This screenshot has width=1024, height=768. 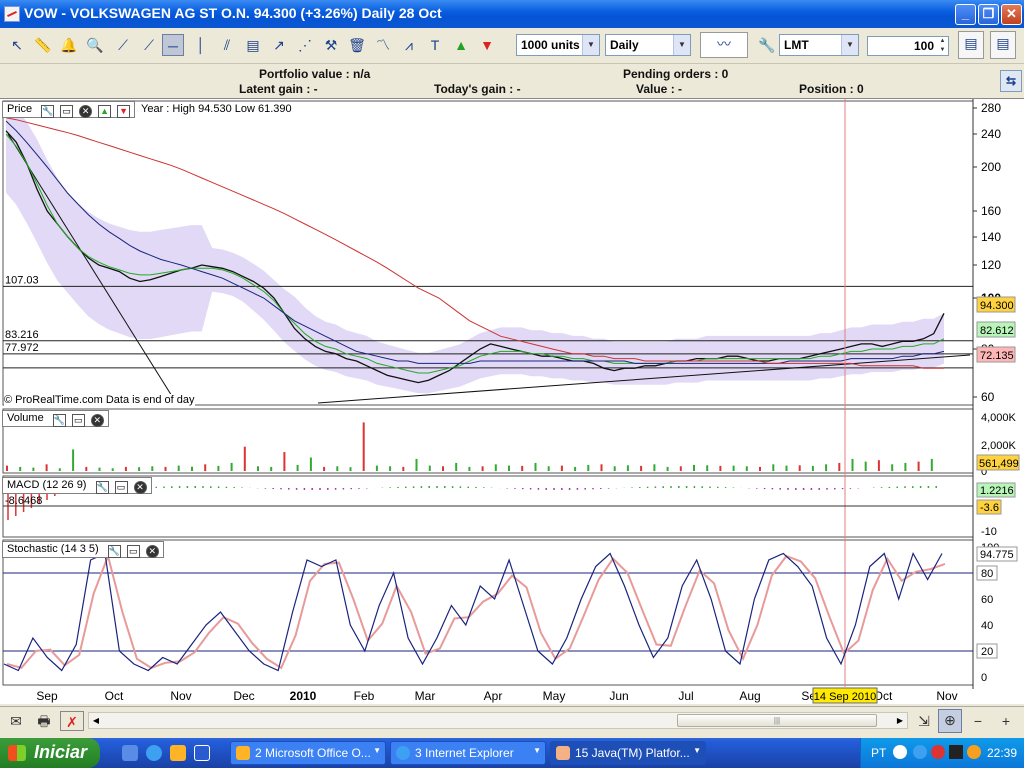 I want to click on sell-order-icon: ▤, so click(x=1003, y=45).